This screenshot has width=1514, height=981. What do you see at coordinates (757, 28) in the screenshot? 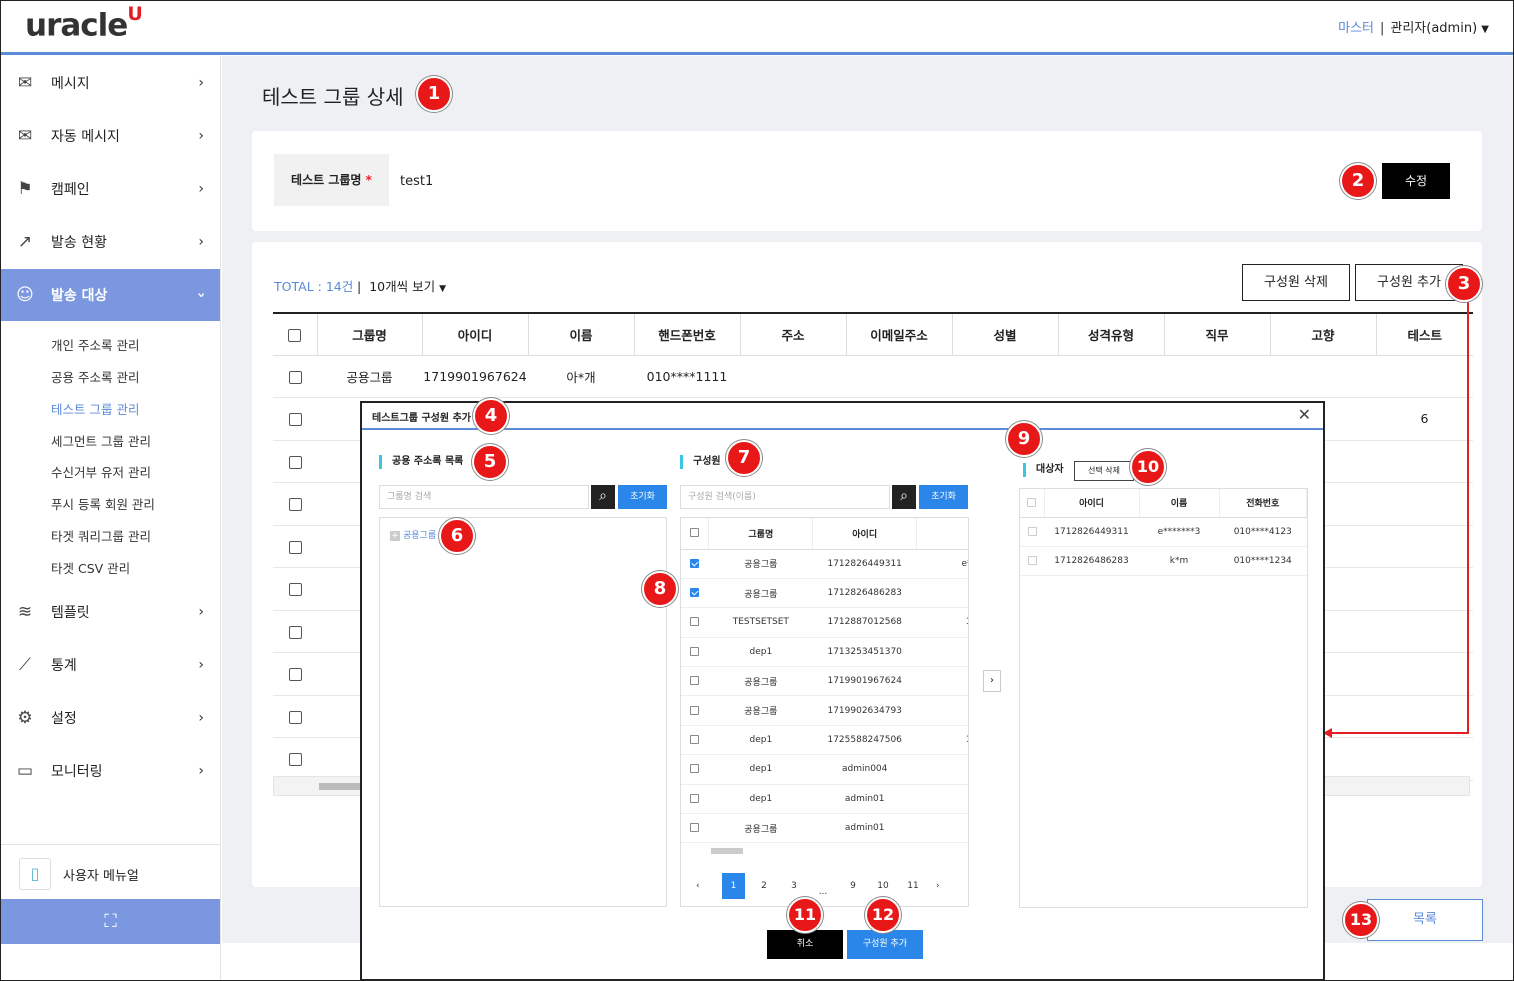
I see `top-header: uracleU 마스터 | 관리자(admin) ▼` at bounding box center [757, 28].